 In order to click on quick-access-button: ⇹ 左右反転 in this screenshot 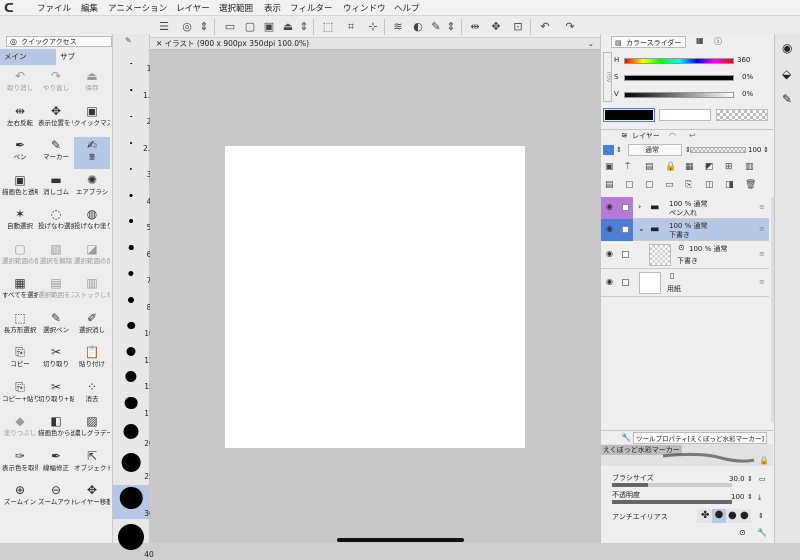, I will do `click(20, 119)`.